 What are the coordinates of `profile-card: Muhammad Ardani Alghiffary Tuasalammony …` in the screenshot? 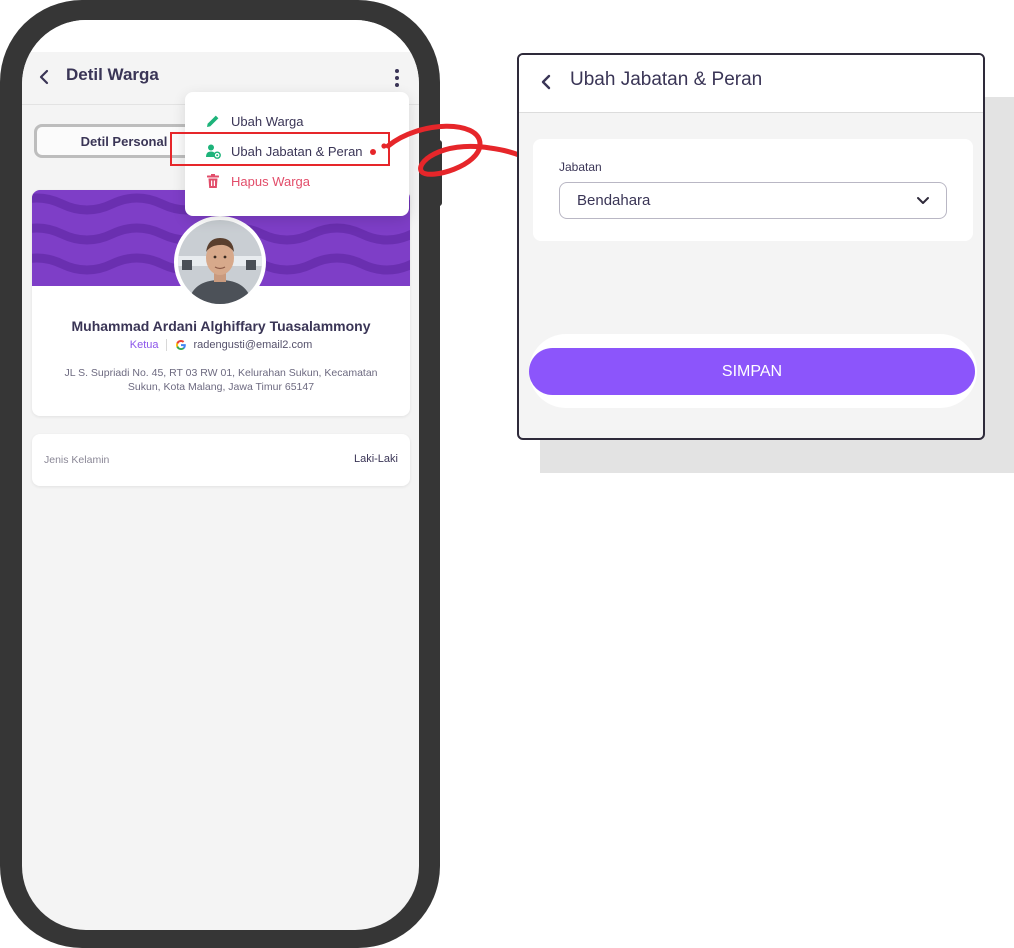 It's located at (221, 303).